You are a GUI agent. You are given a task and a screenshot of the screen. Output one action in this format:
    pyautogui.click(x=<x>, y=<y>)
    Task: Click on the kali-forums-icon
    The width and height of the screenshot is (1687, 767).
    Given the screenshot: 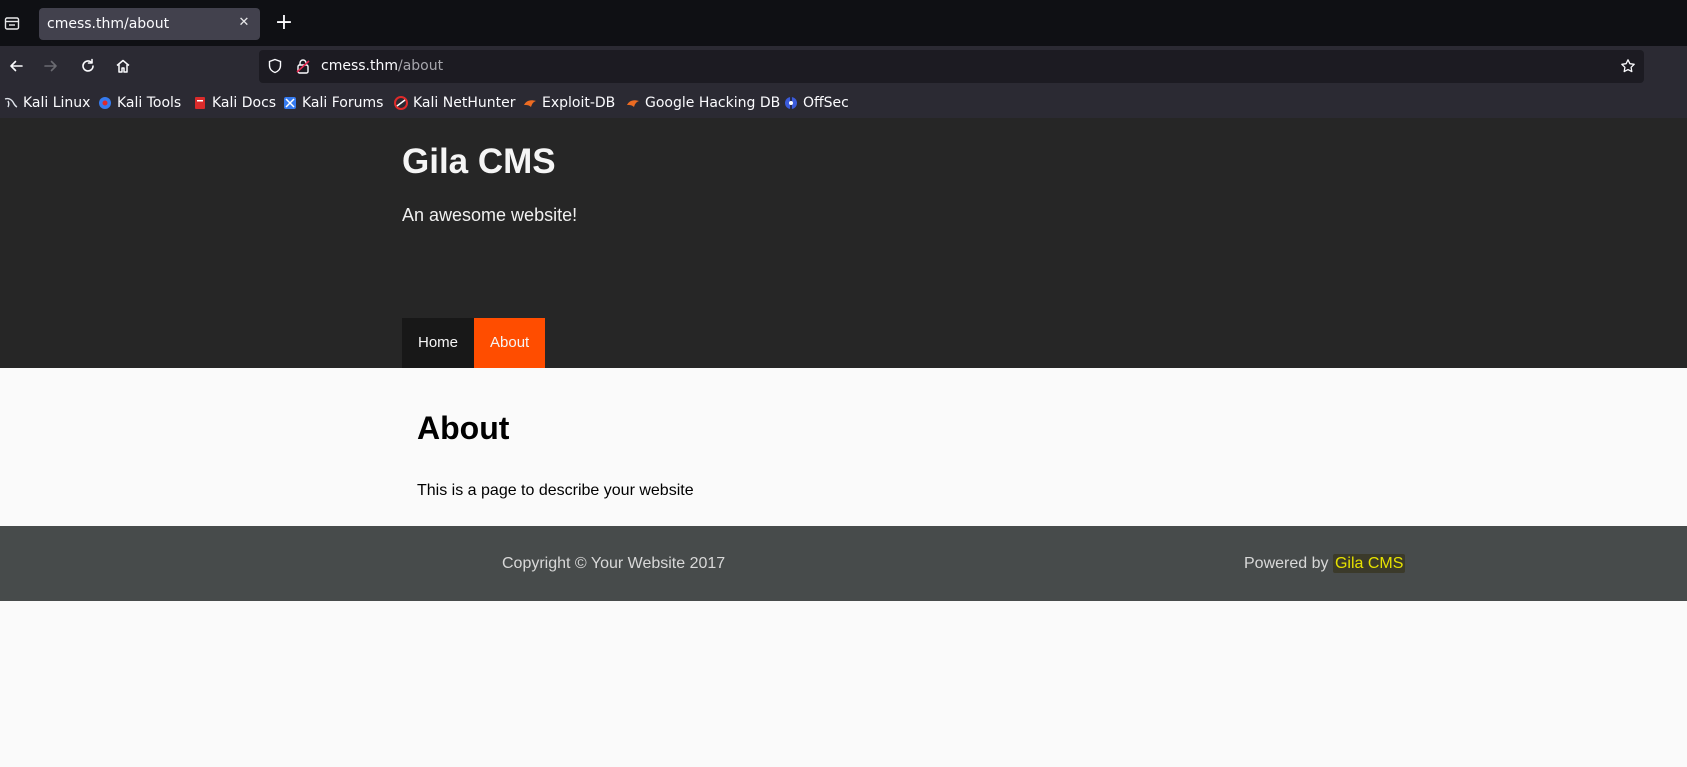 What is the action you would take?
    pyautogui.click(x=290, y=103)
    